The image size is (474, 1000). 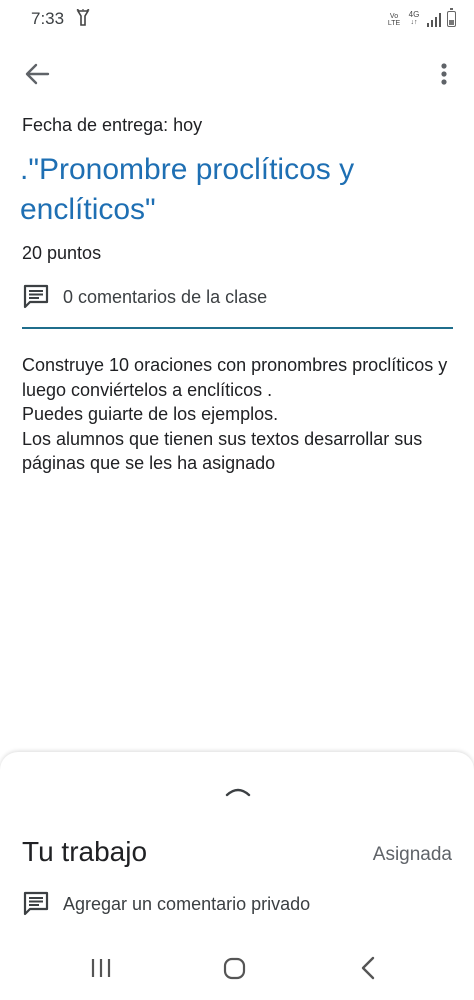 What do you see at coordinates (451, 17) in the screenshot?
I see `battery-icon` at bounding box center [451, 17].